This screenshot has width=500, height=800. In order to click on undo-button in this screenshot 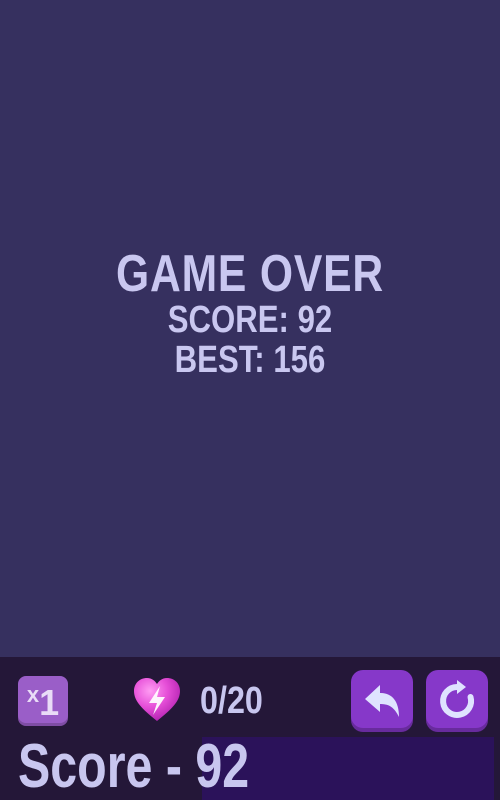, I will do `click(382, 701)`.